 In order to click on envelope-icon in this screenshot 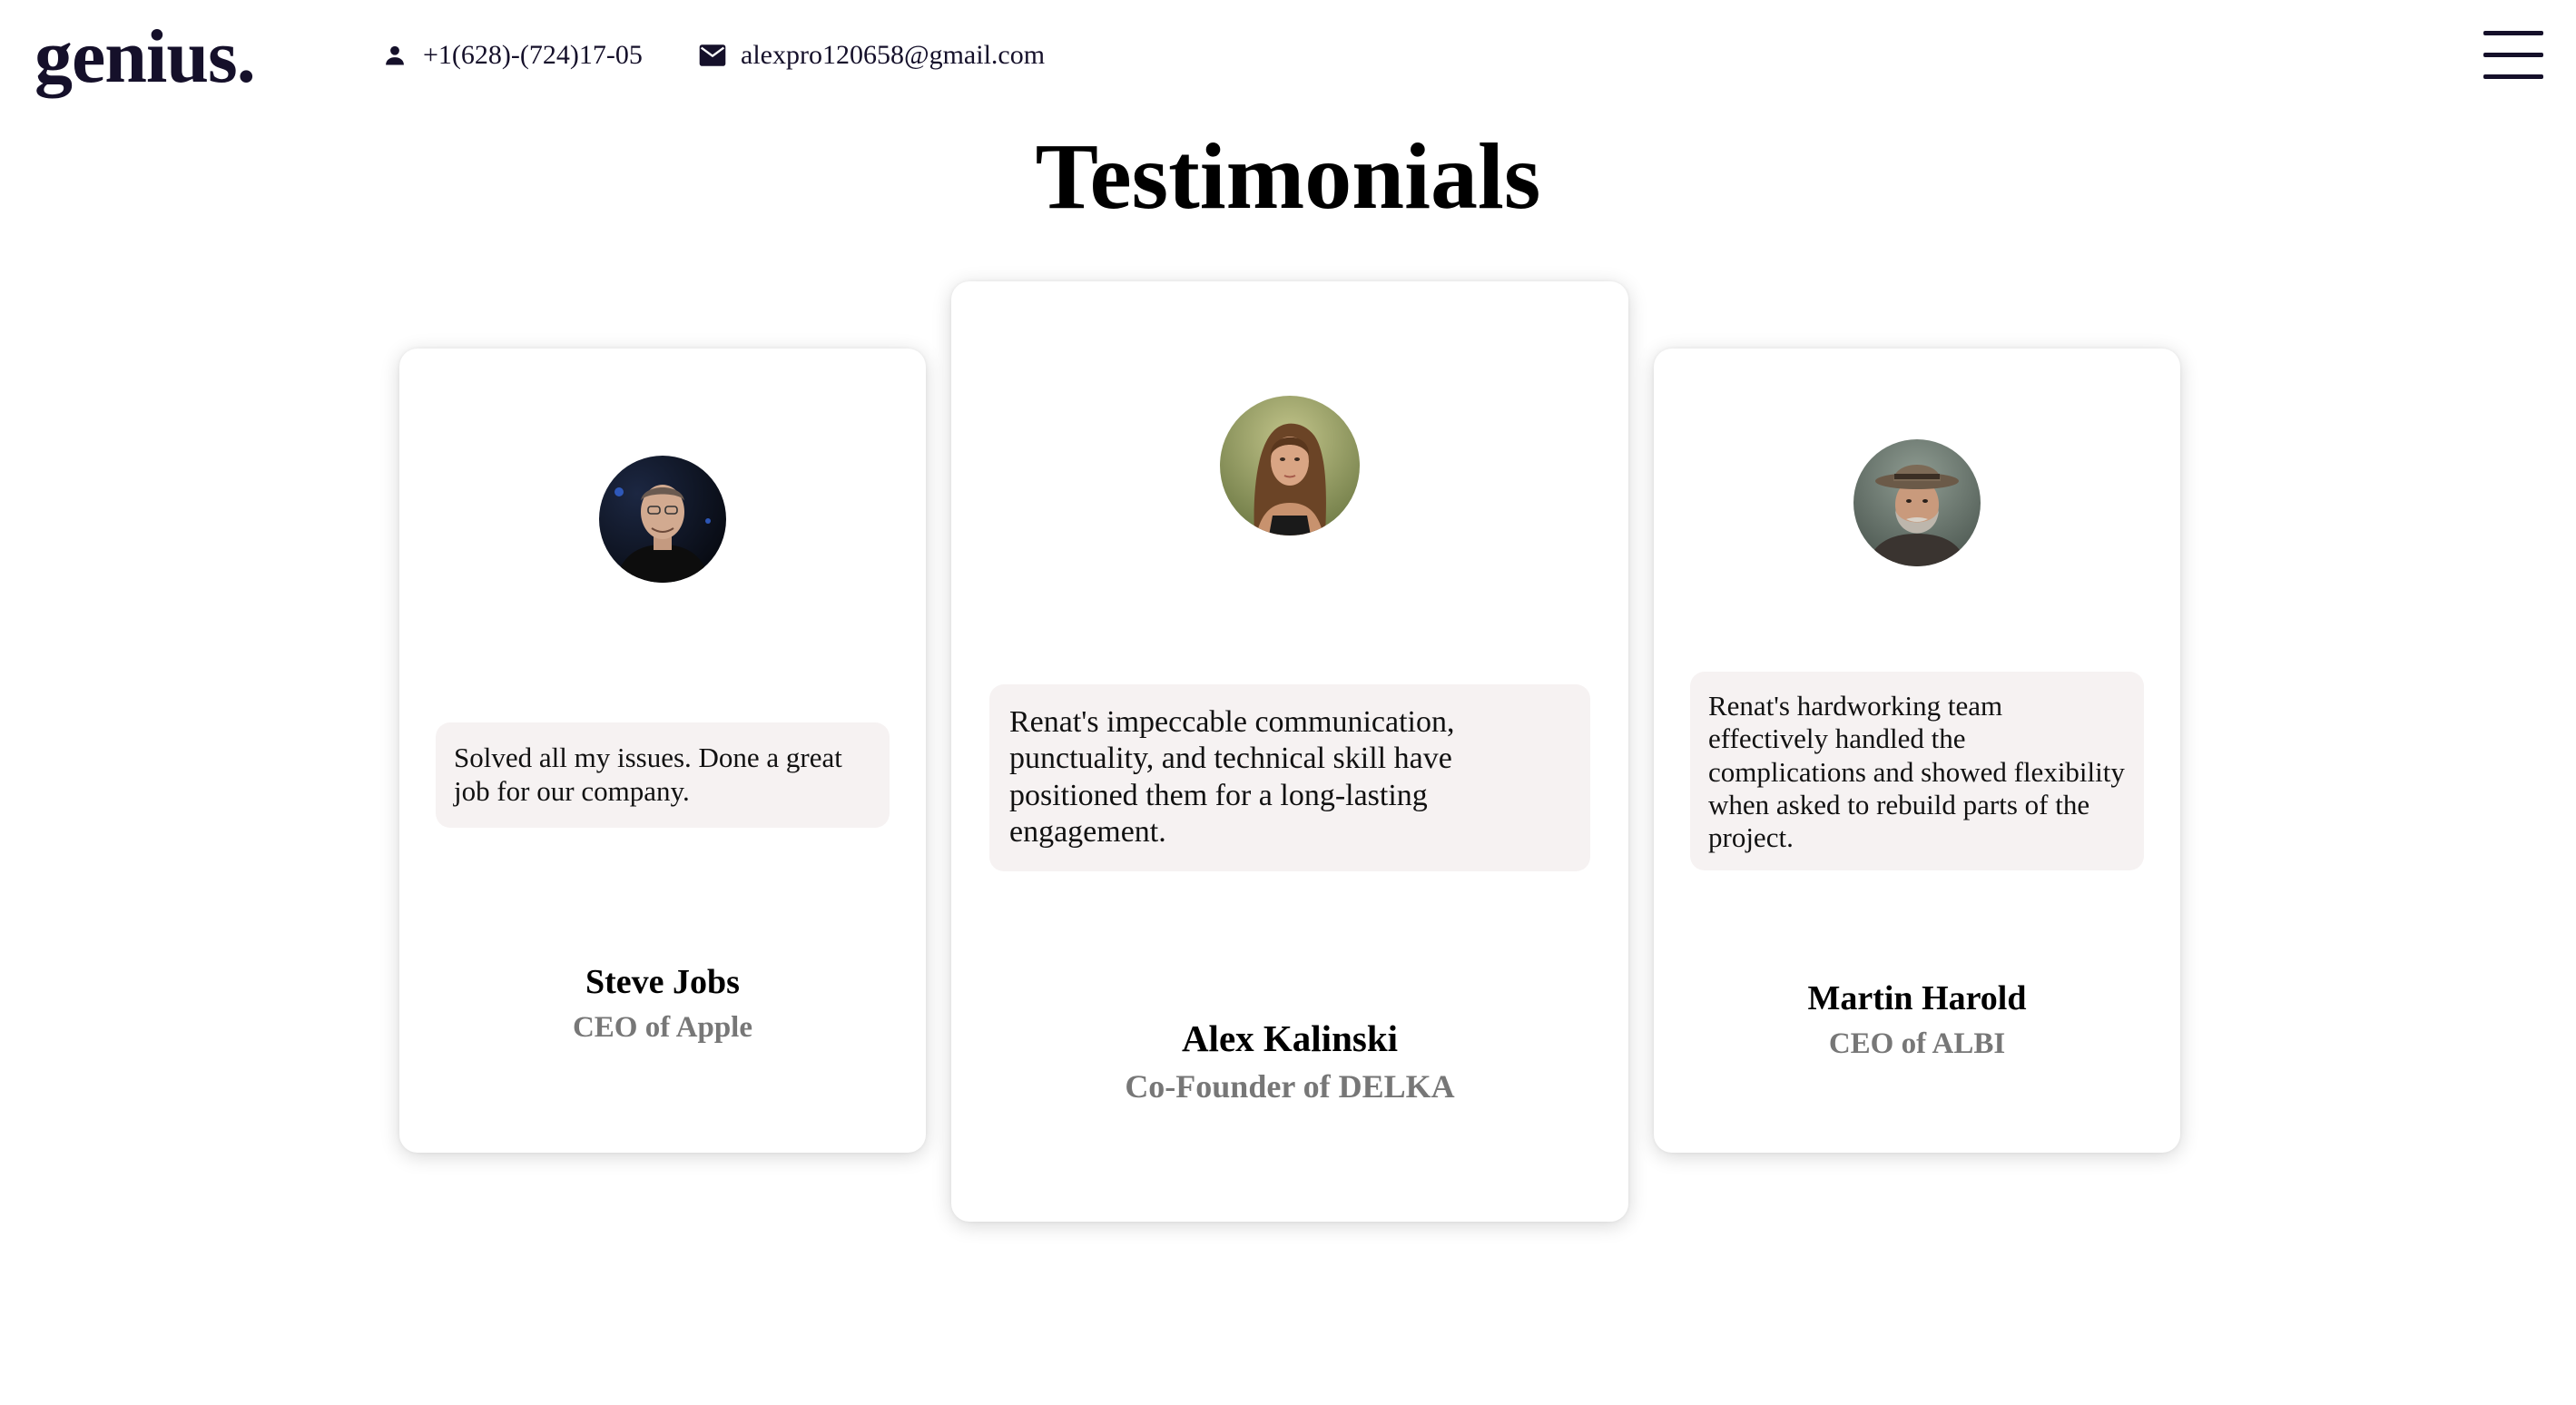, I will do `click(712, 55)`.